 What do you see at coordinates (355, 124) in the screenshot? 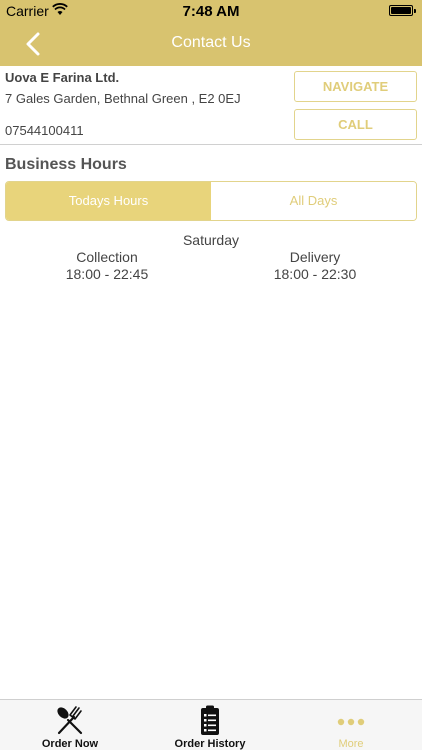
I see `call-button: CALL` at bounding box center [355, 124].